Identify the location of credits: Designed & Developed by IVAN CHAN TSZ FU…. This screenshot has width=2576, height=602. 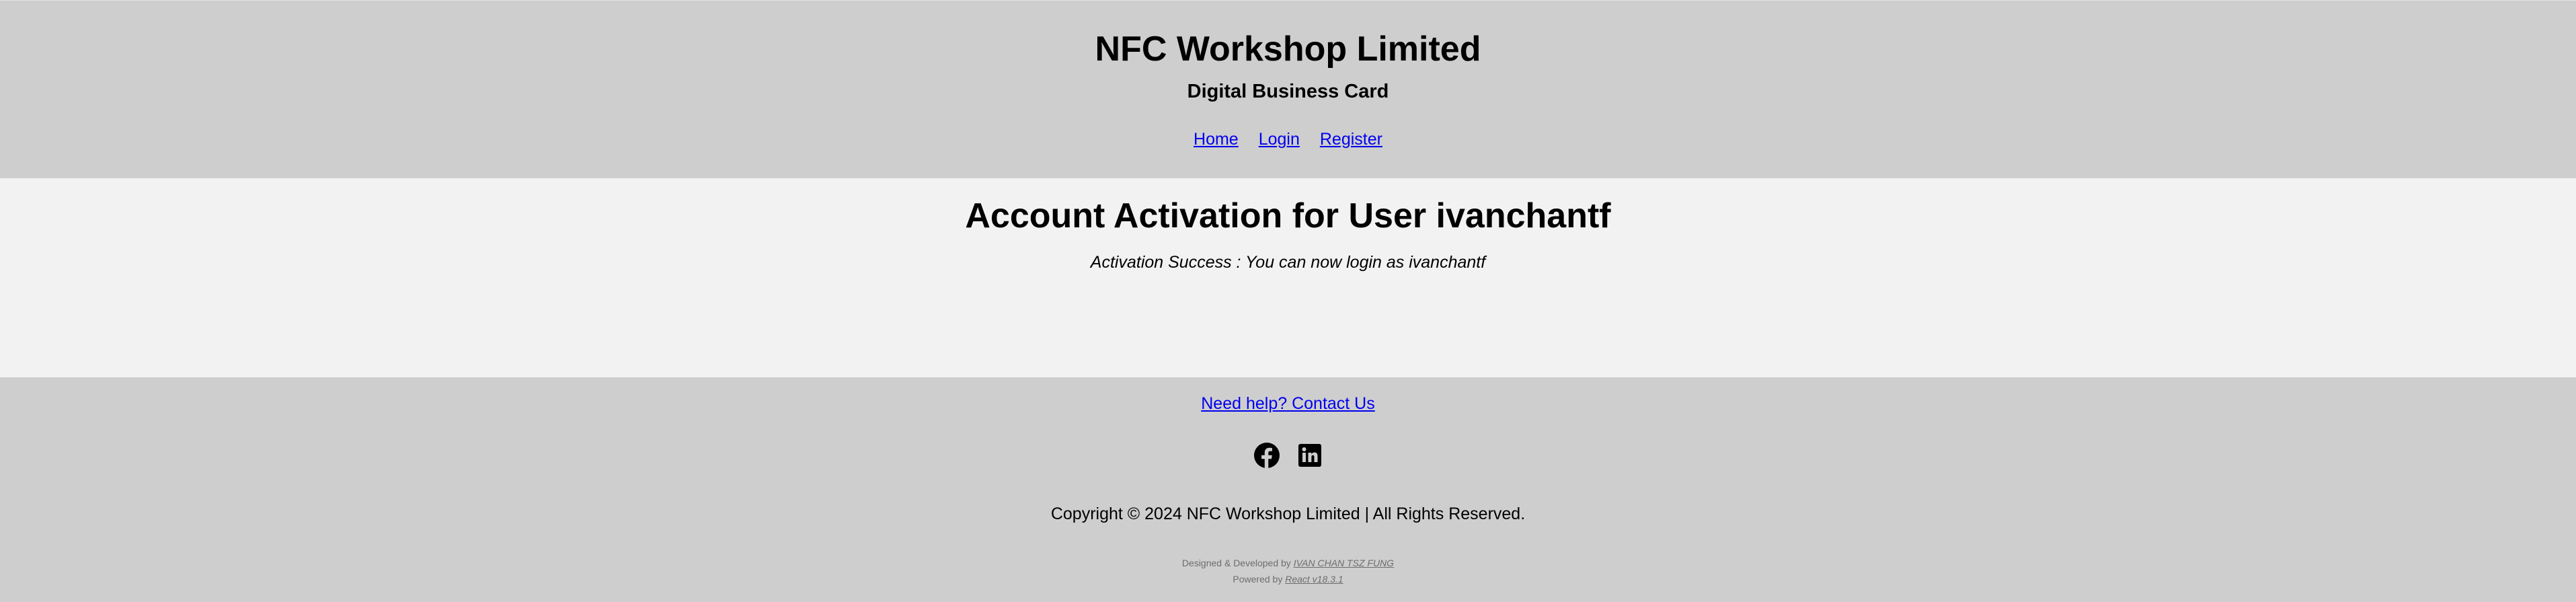
(1288, 571).